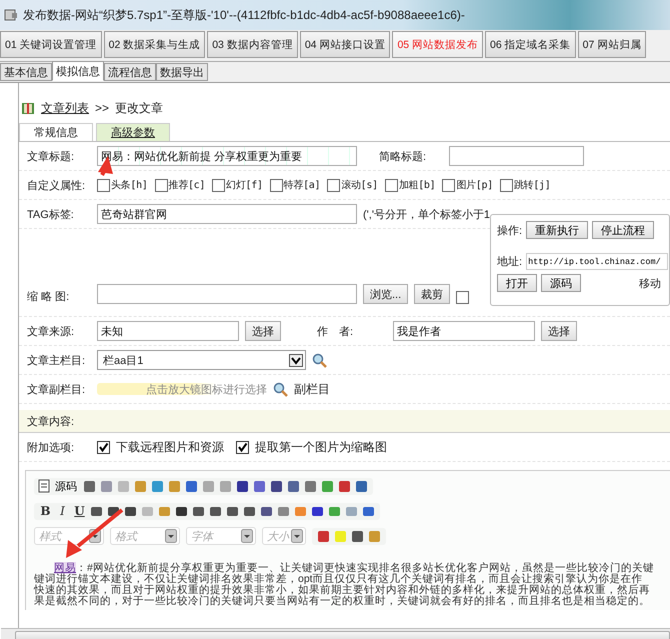 Image resolution: width=670 pixels, height=639 pixels. Describe the element at coordinates (51, 215) in the screenshot. I see `field-label: TAG标签:` at that location.